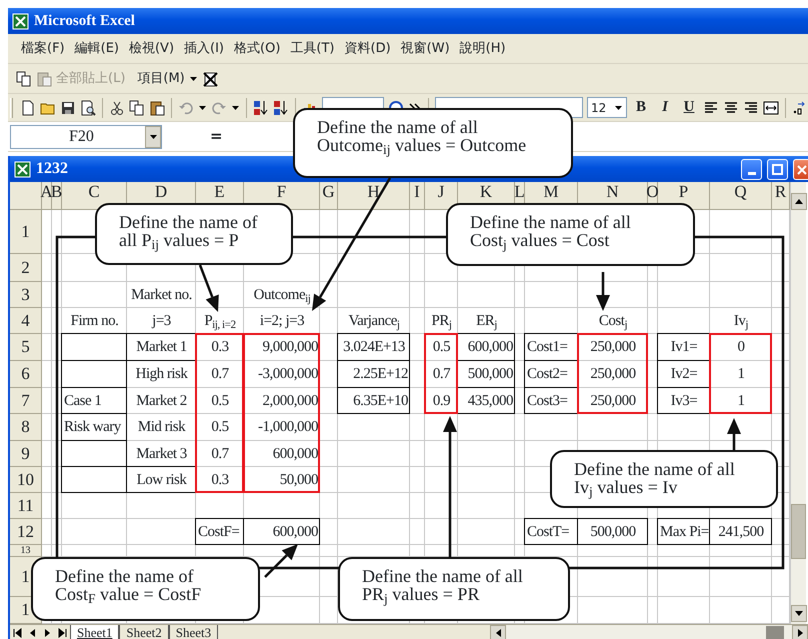  What do you see at coordinates (167, 78) in the screenshot?
I see `items-button: 項目(M)` at bounding box center [167, 78].